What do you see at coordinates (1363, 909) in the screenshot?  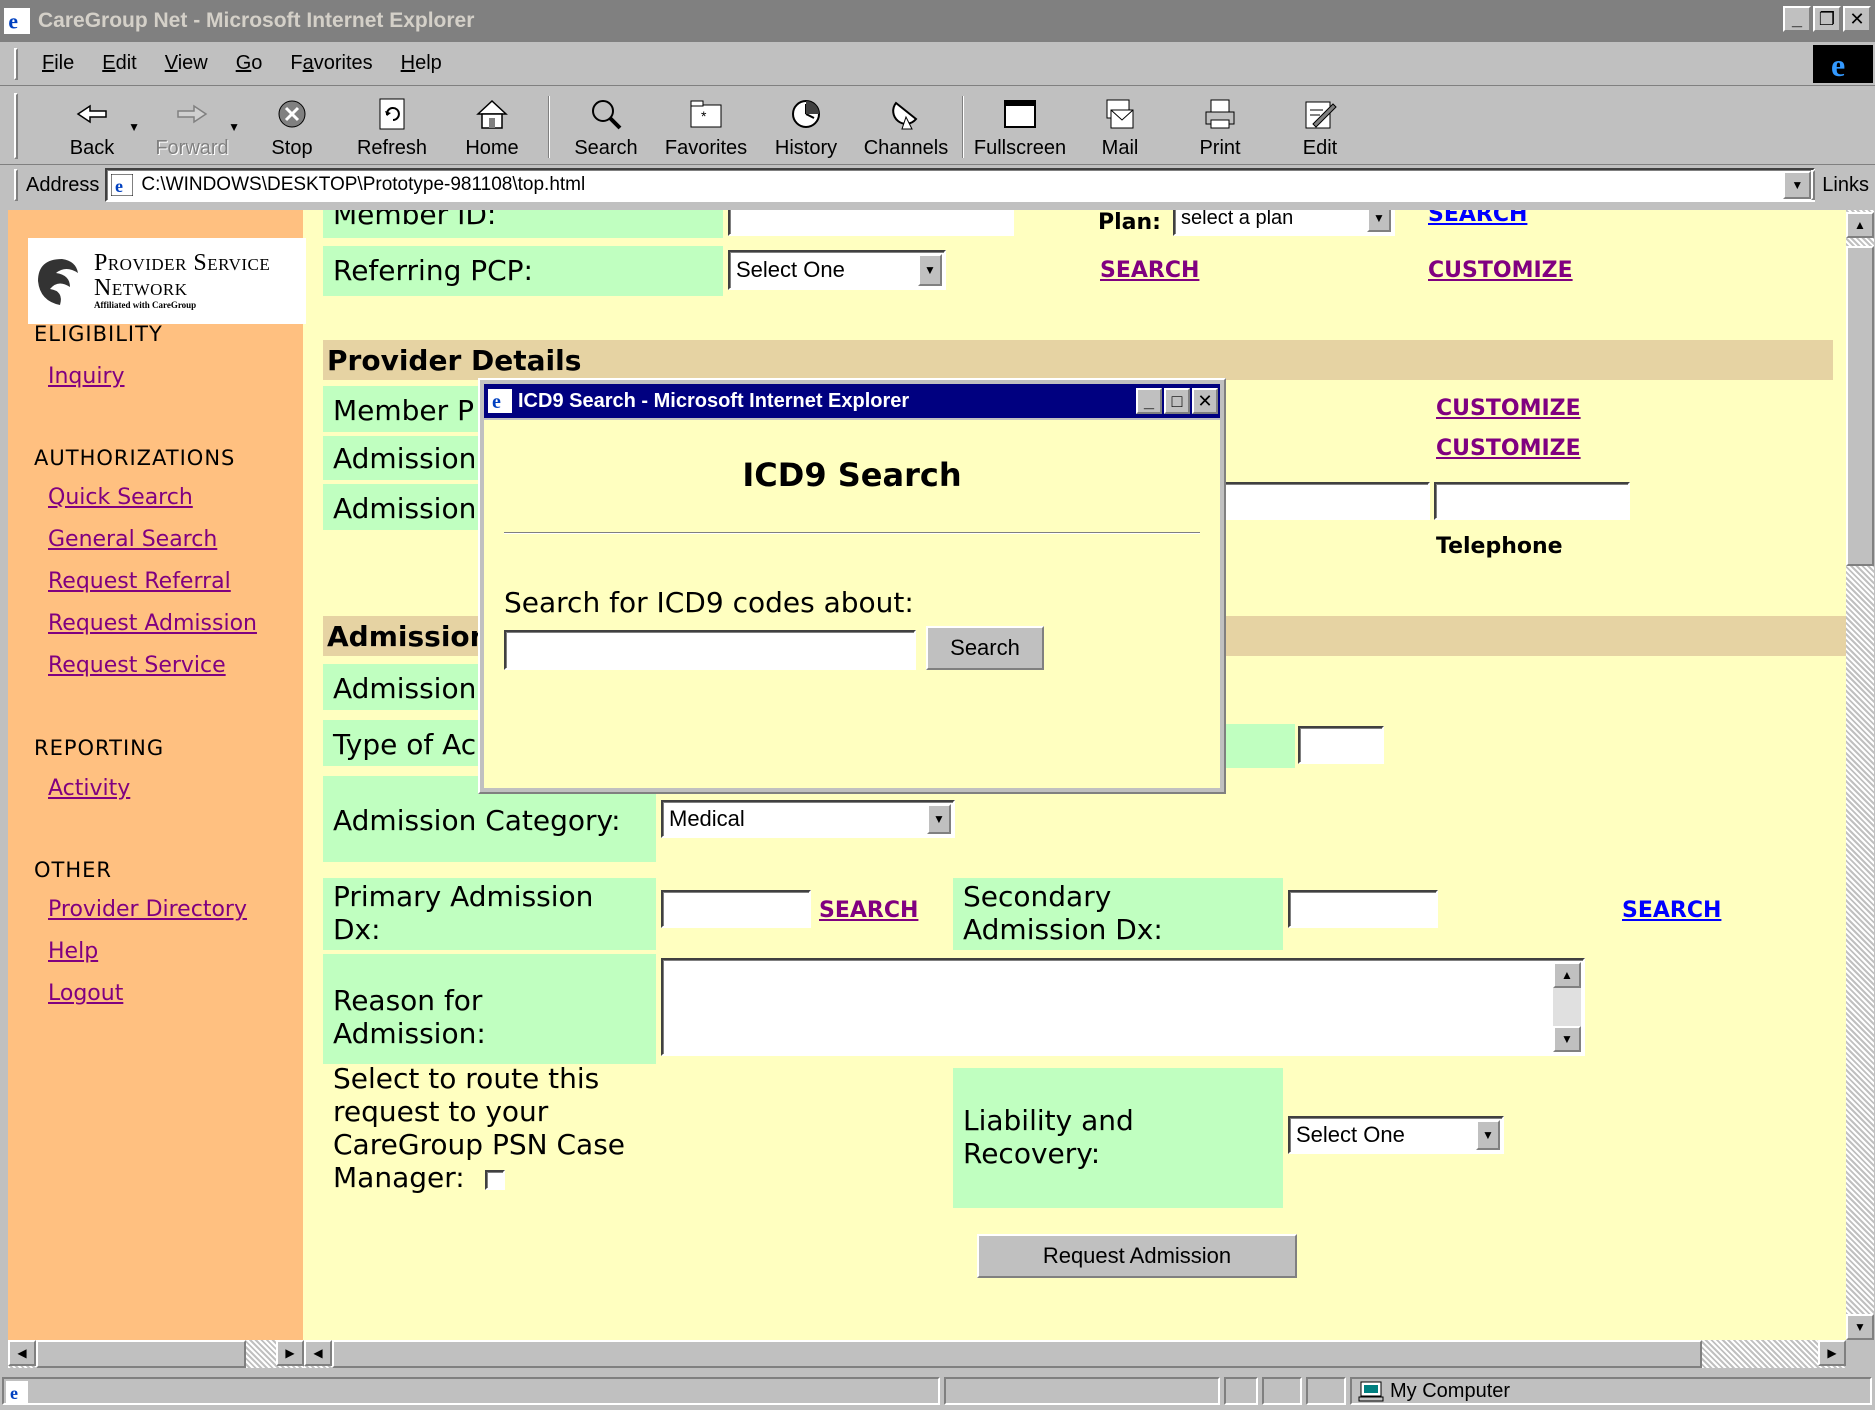 I see `secondary-dx-input` at bounding box center [1363, 909].